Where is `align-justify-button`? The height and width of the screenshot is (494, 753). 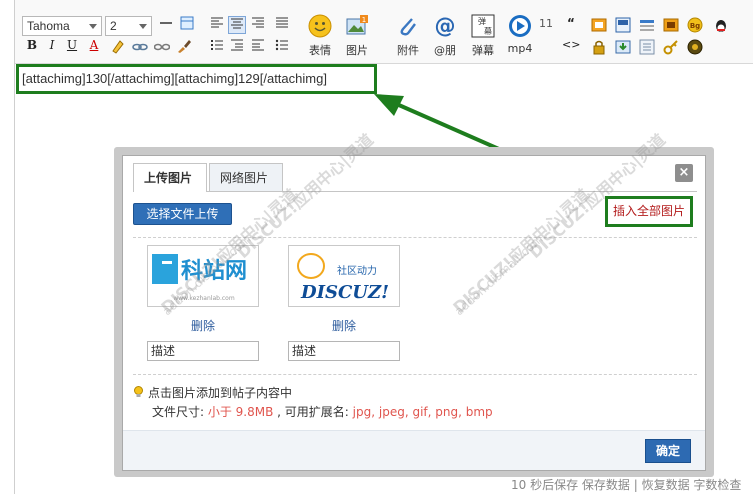
align-justify-button is located at coordinates (282, 25).